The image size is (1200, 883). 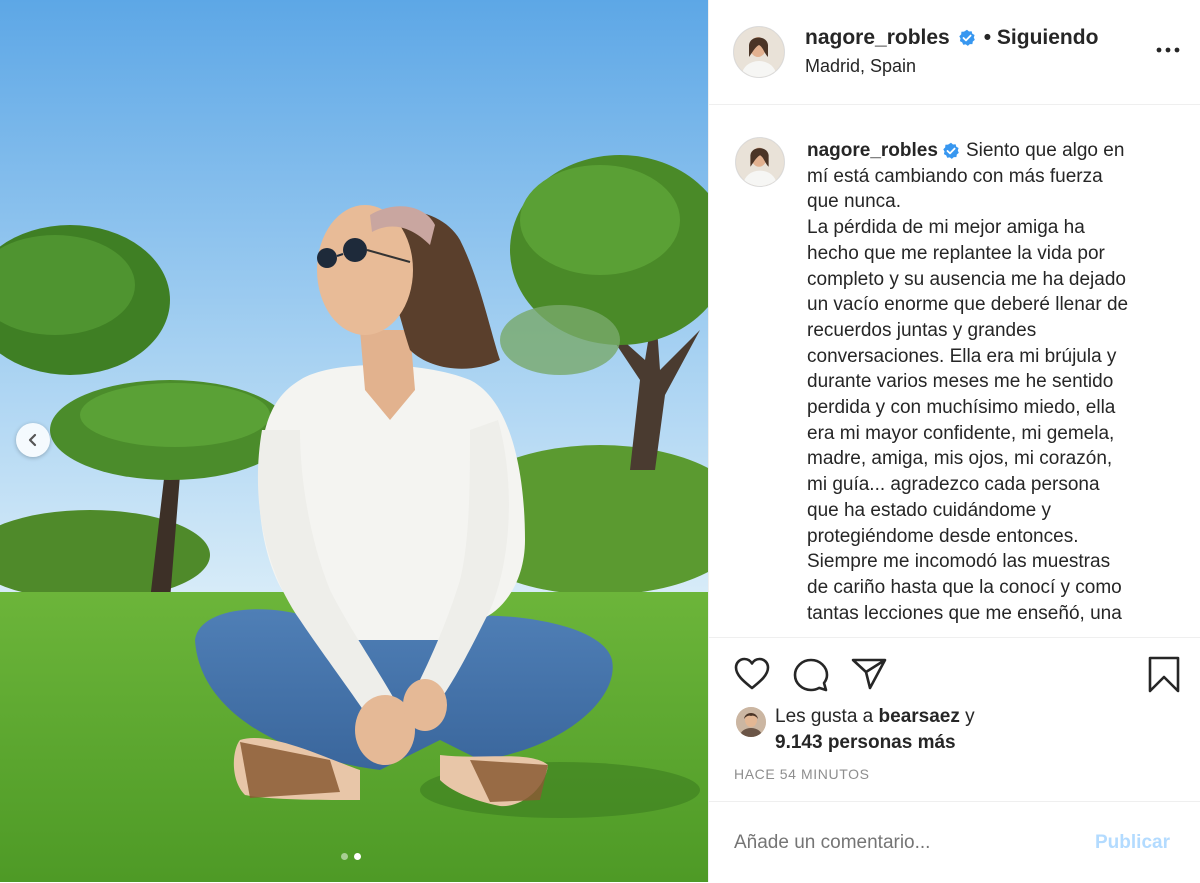 I want to click on caption-line: tantas lecciones que me enseñó, una, so click(x=964, y=613).